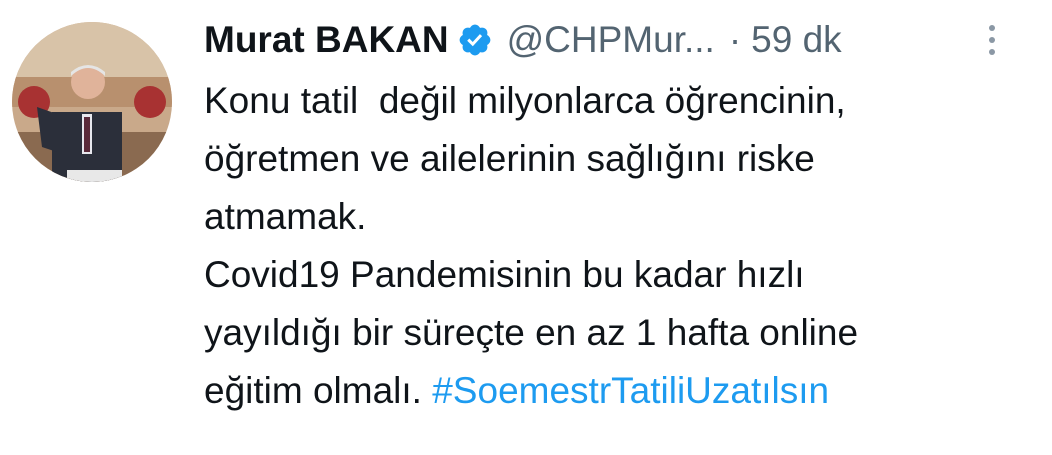 This screenshot has height=455, width=1052. Describe the element at coordinates (992, 40) in the screenshot. I see `more-vertical-icon` at that location.